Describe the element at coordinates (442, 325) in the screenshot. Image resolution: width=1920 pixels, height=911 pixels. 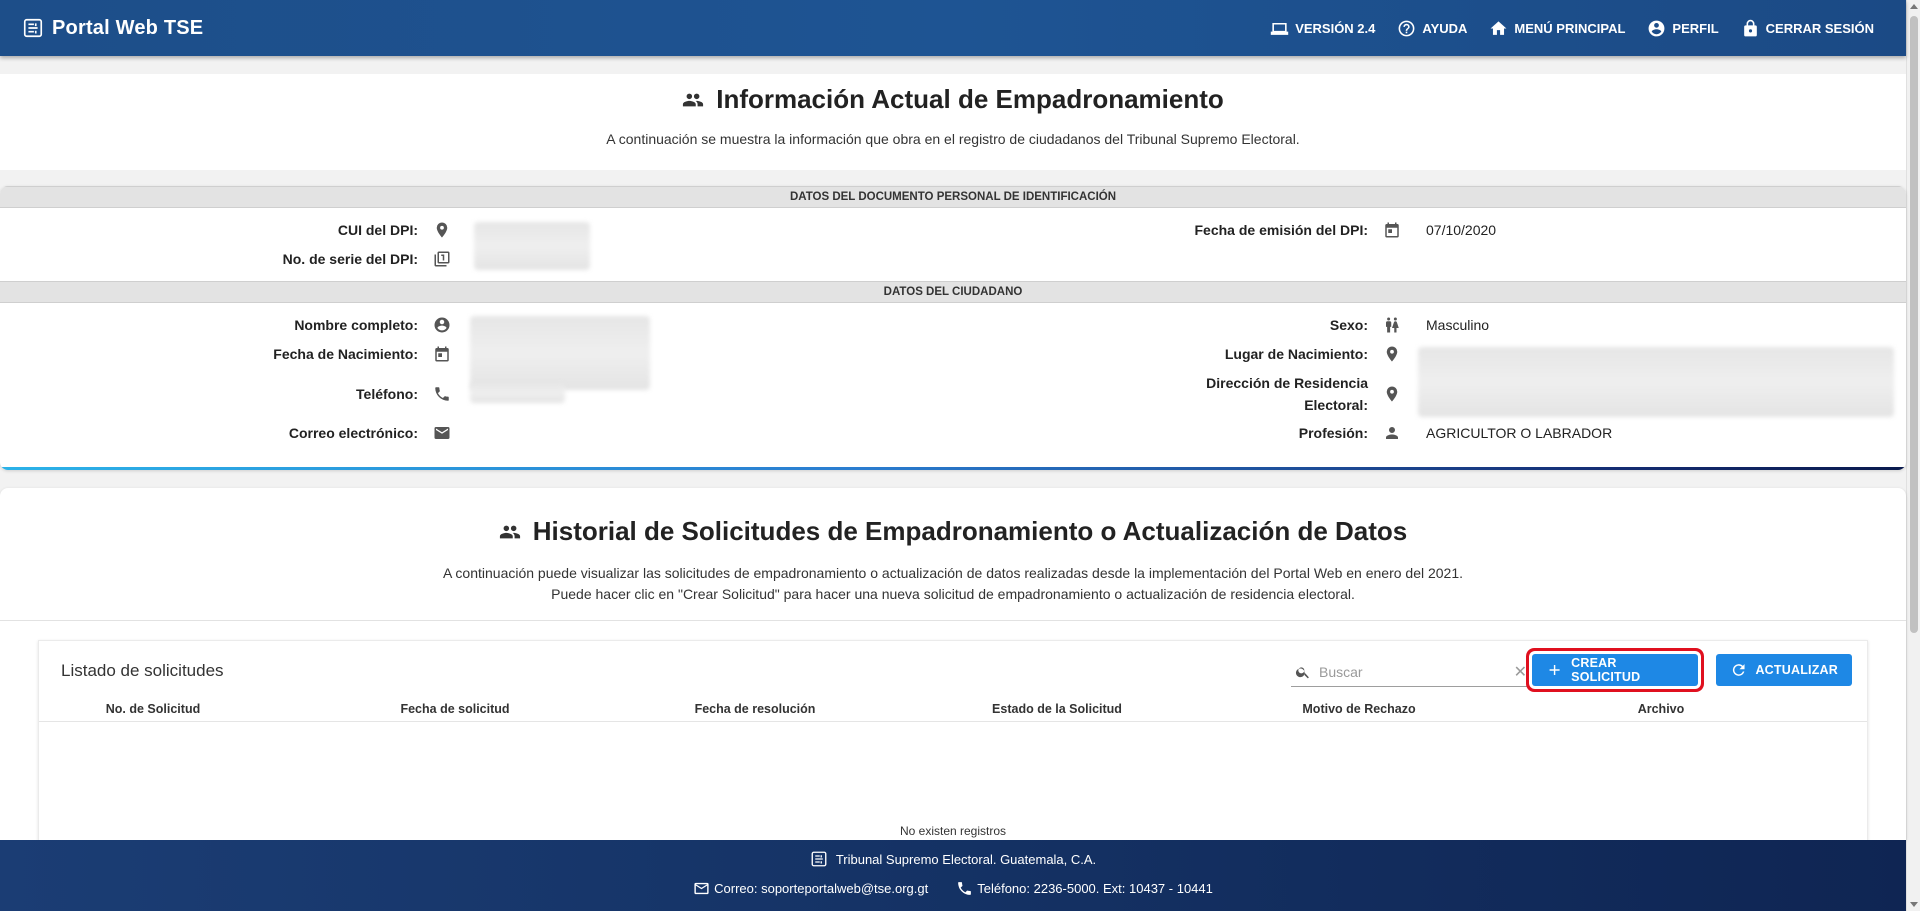
I see `account-circle-icon` at that location.